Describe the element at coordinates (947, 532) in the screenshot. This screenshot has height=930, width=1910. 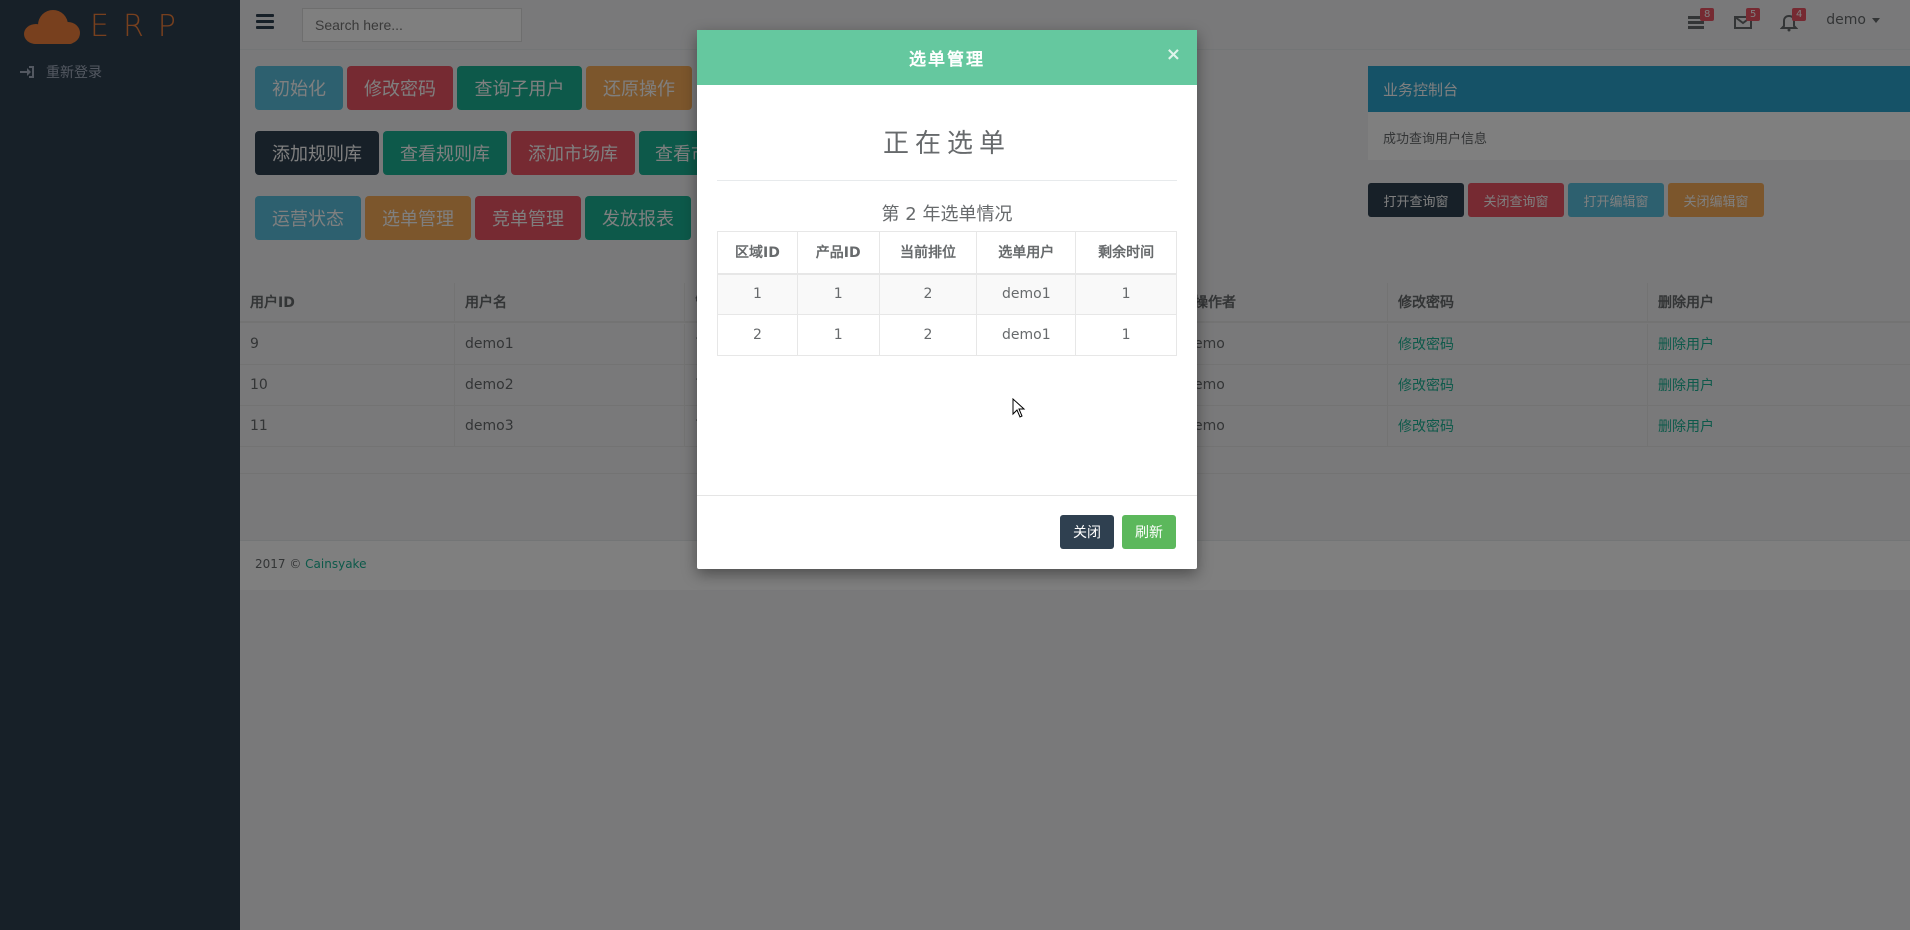
I see `modal-footer: 关闭 刷新` at that location.